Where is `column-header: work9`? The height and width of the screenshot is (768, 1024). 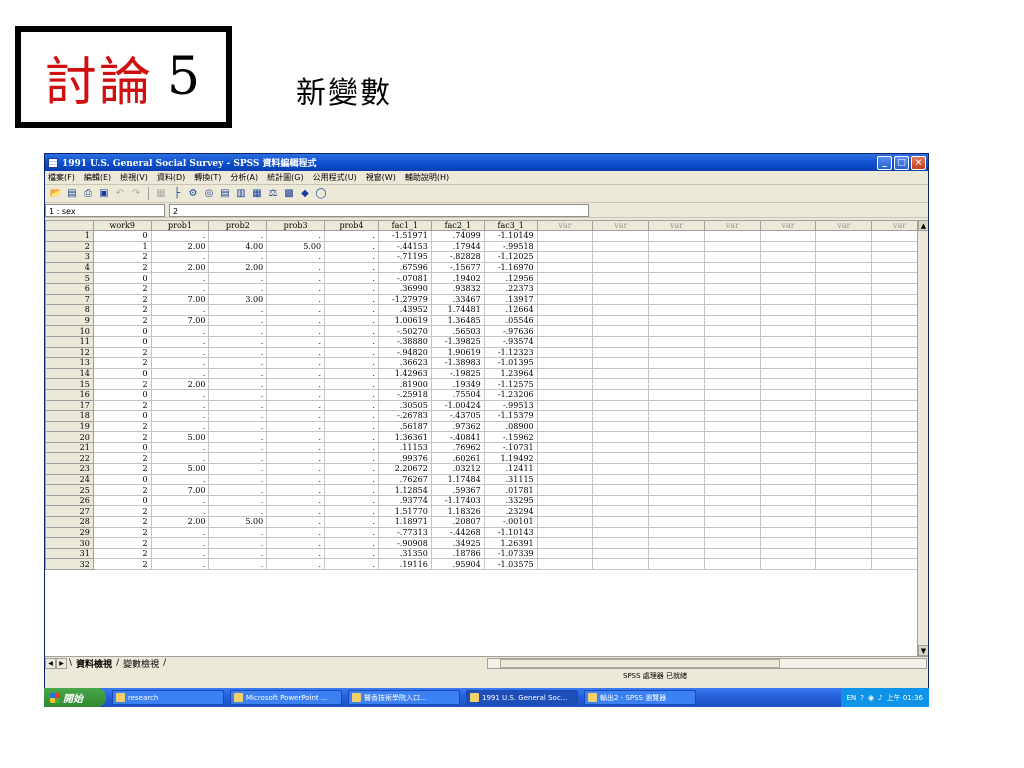 column-header: work9 is located at coordinates (122, 225).